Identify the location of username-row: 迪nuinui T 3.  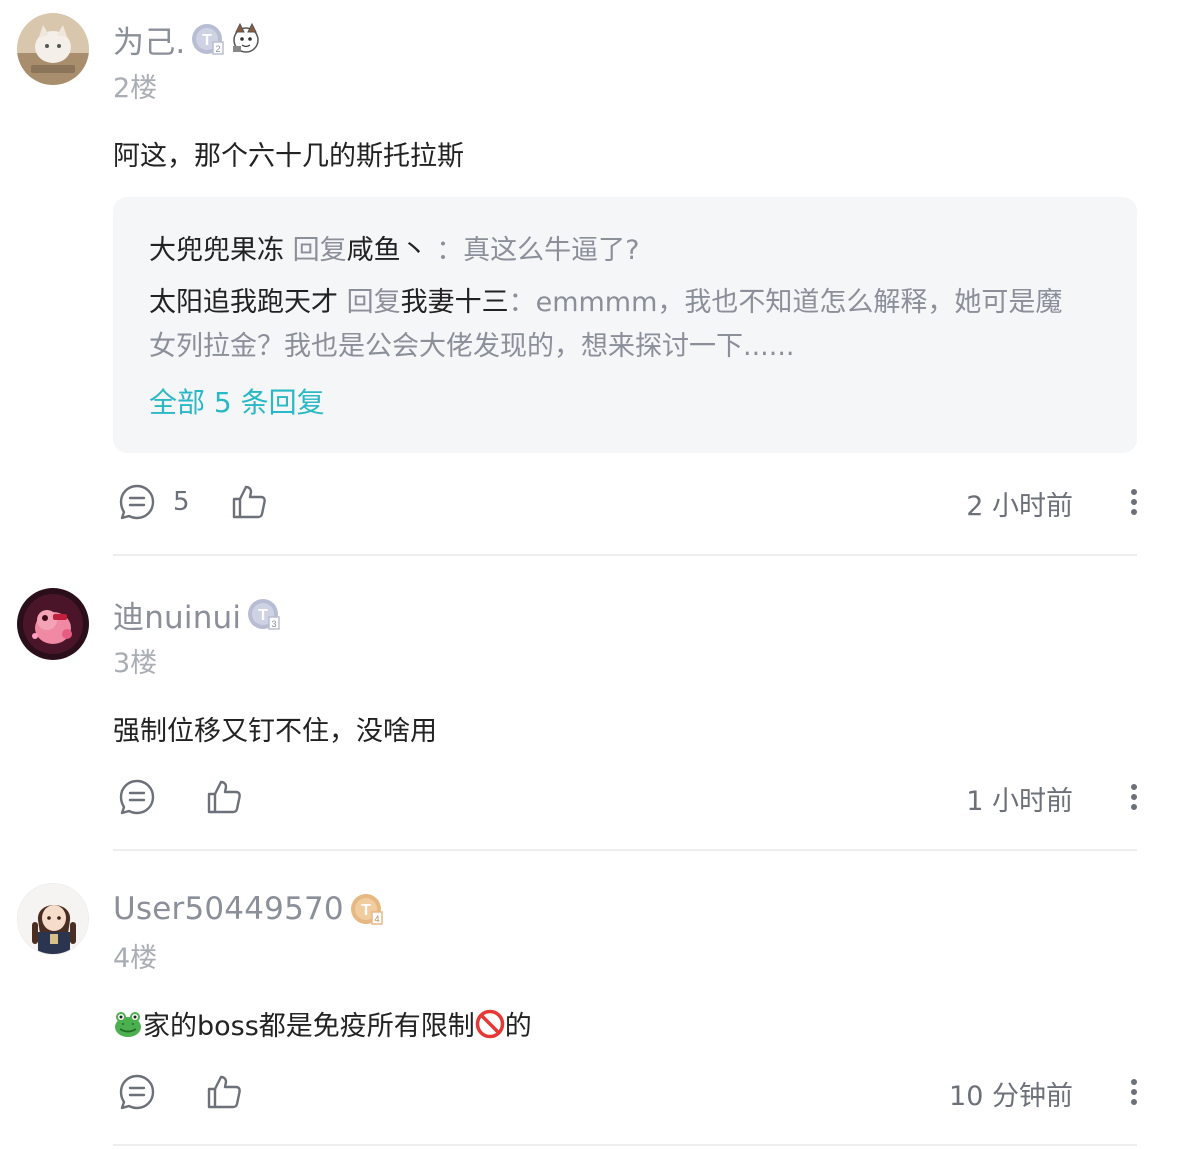
(197, 614).